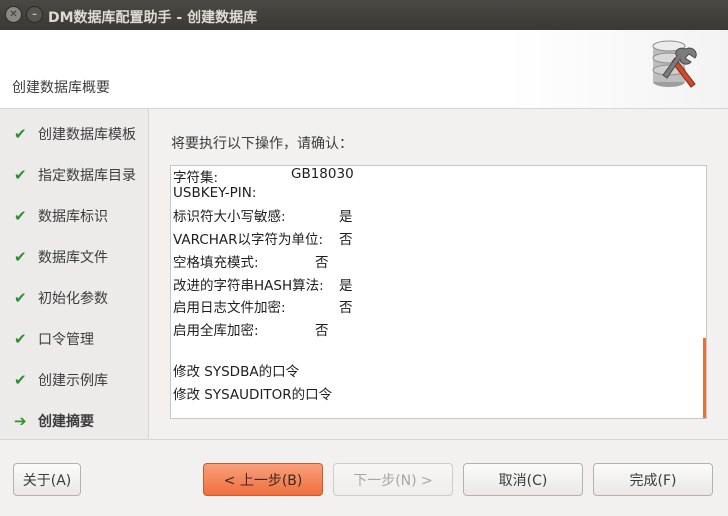  What do you see at coordinates (61, 298) in the screenshot?
I see `step-init-params: ✔ 初始化参数` at bounding box center [61, 298].